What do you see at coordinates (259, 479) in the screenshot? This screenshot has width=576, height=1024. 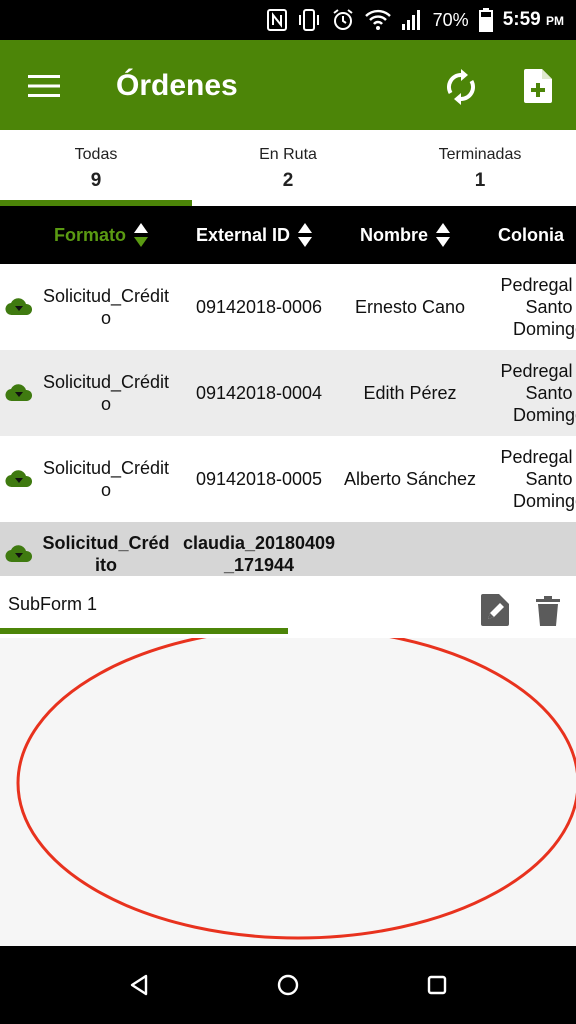 I see `cell-external-id: 09142018-0005` at bounding box center [259, 479].